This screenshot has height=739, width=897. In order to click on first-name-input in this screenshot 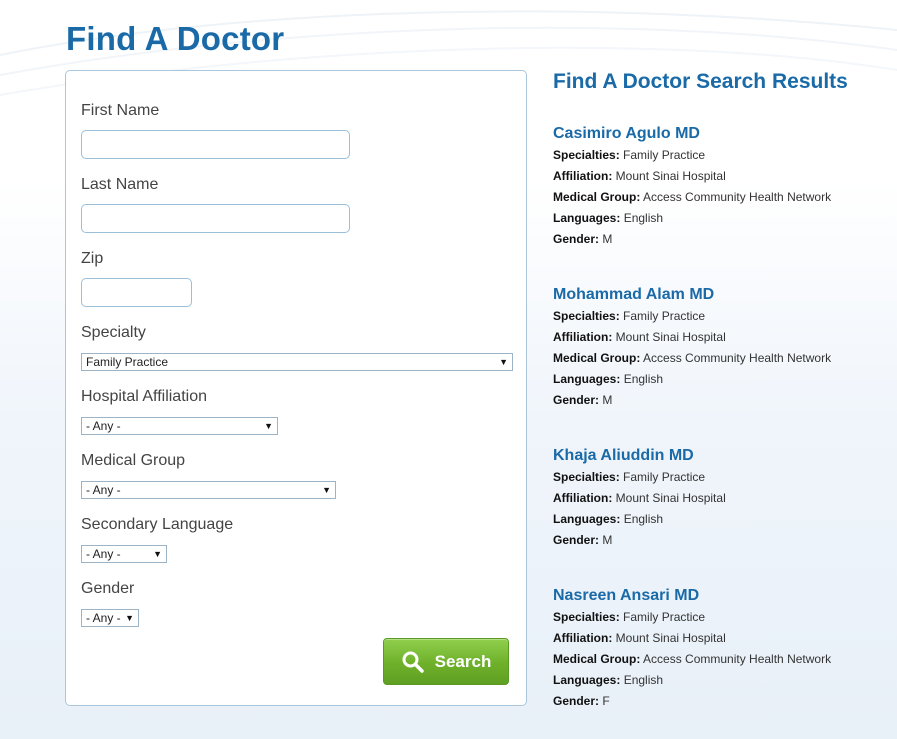, I will do `click(215, 144)`.